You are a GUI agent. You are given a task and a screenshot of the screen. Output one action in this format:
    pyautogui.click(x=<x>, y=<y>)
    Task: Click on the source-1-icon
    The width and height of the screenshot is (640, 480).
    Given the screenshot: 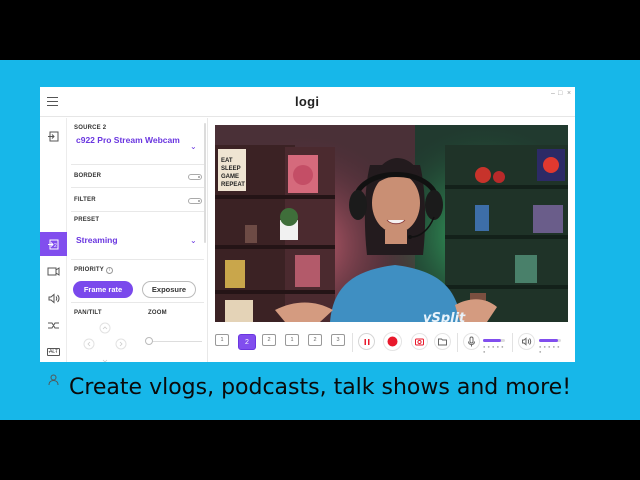 What is the action you would take?
    pyautogui.click(x=53, y=136)
    